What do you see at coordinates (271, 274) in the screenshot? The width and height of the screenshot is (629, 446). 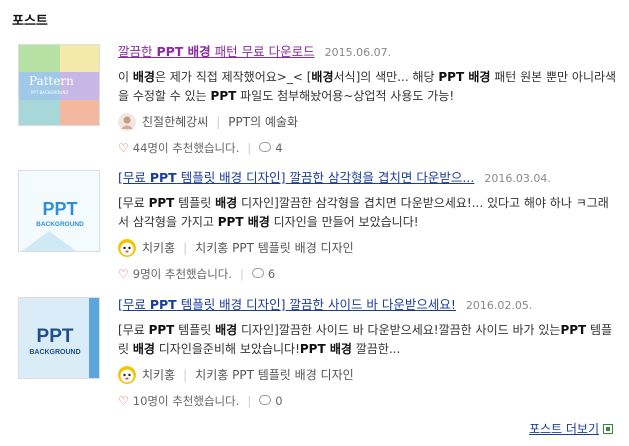 I see `comment-count: 6` at bounding box center [271, 274].